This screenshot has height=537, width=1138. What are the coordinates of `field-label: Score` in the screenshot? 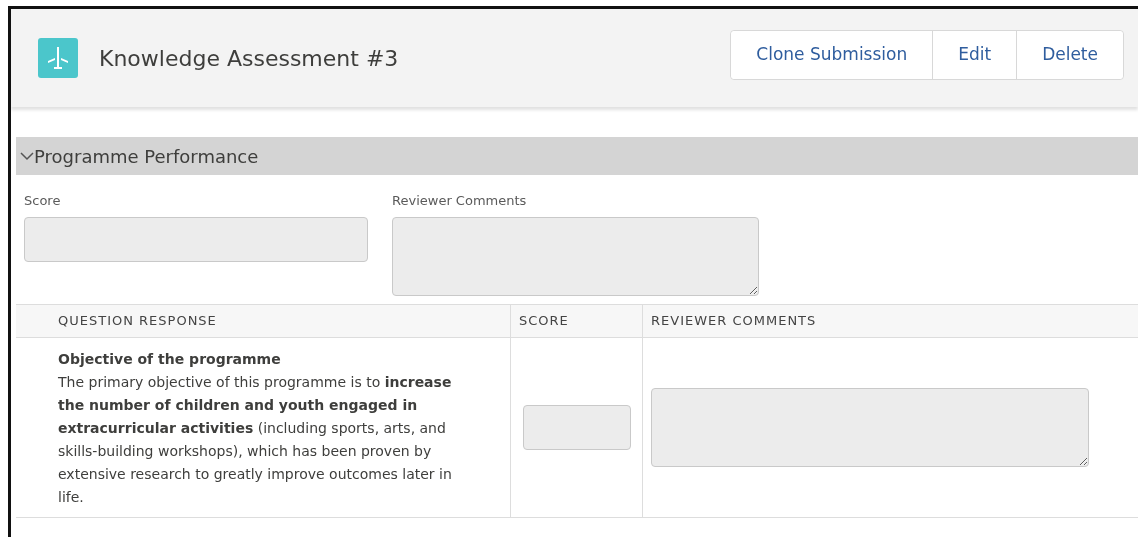 It's located at (43, 201).